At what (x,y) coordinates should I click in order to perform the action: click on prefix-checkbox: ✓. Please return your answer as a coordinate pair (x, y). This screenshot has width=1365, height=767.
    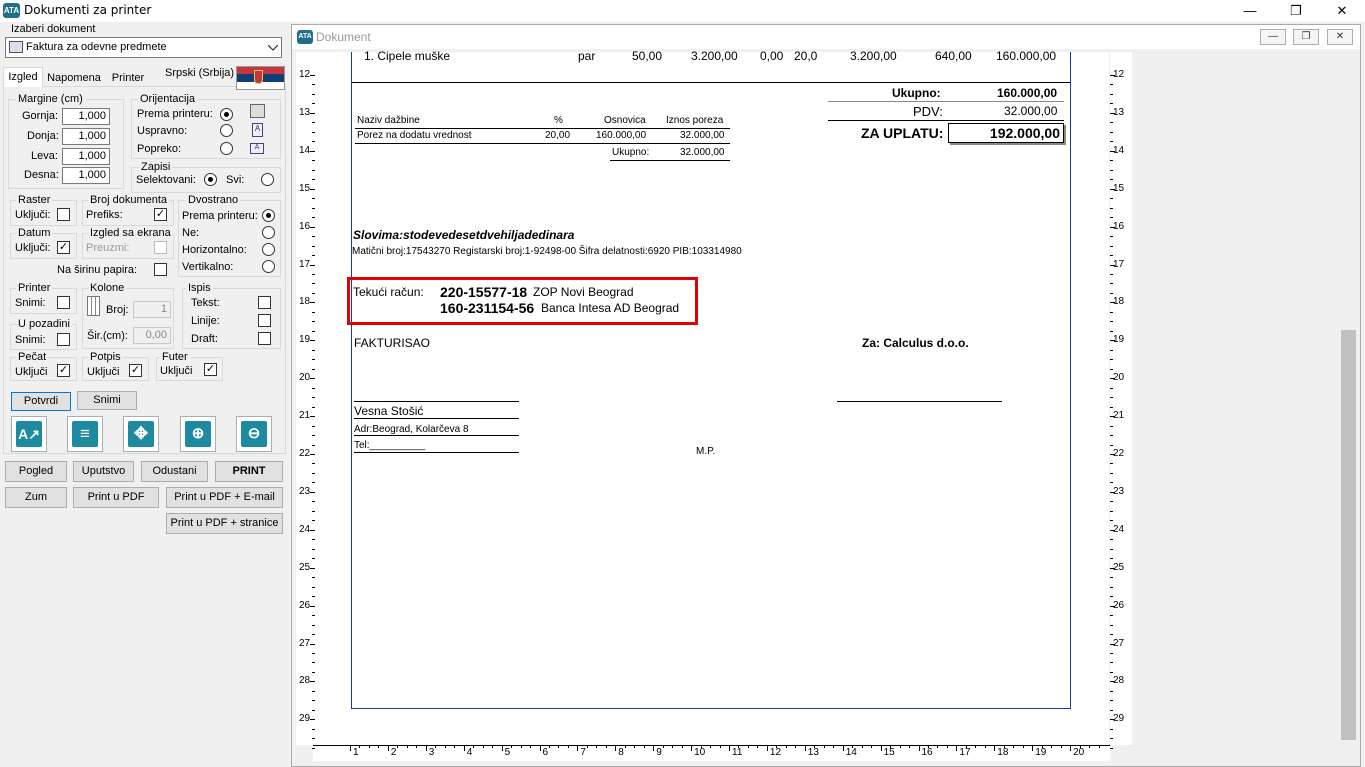
    Looking at the image, I should click on (160, 214).